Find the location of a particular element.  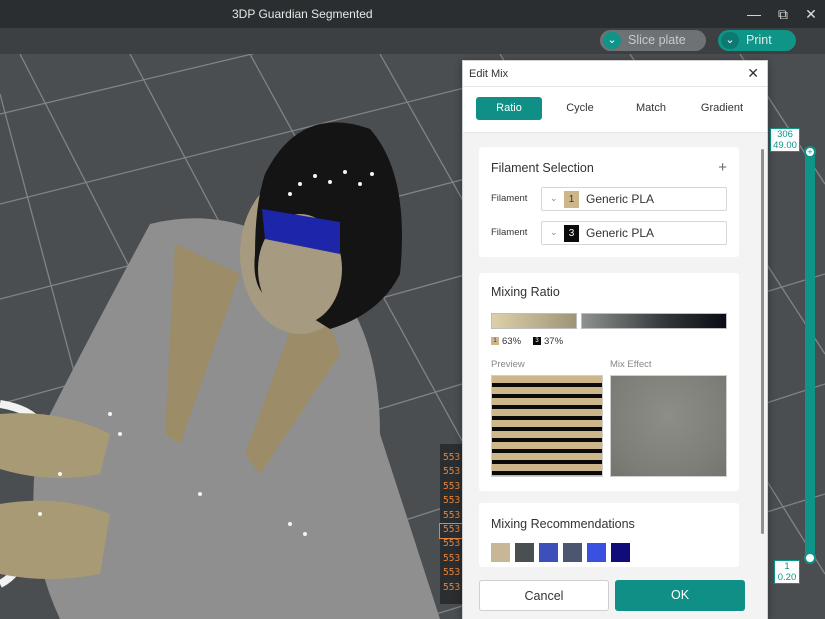

mix-effect-swatch is located at coordinates (668, 426).